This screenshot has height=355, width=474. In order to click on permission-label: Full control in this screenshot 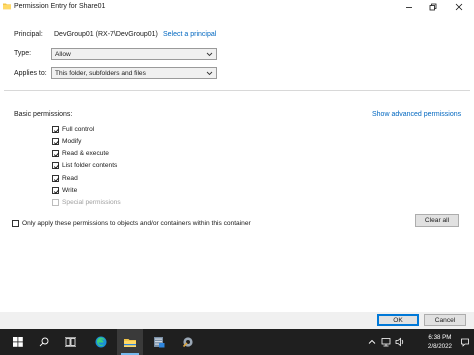, I will do `click(78, 129)`.